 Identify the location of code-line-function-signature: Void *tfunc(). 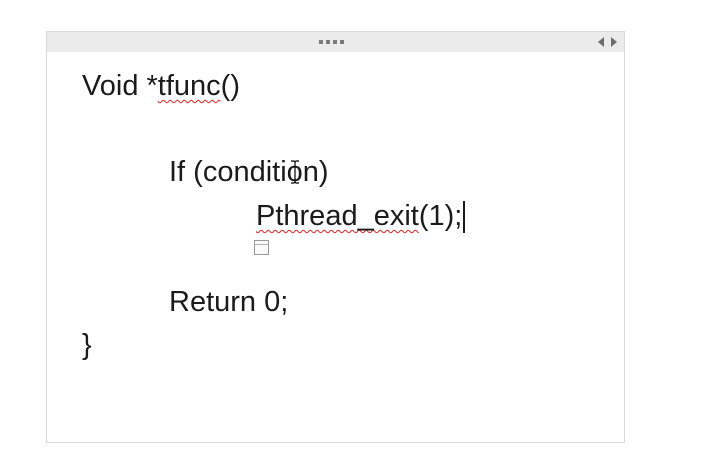
(161, 86).